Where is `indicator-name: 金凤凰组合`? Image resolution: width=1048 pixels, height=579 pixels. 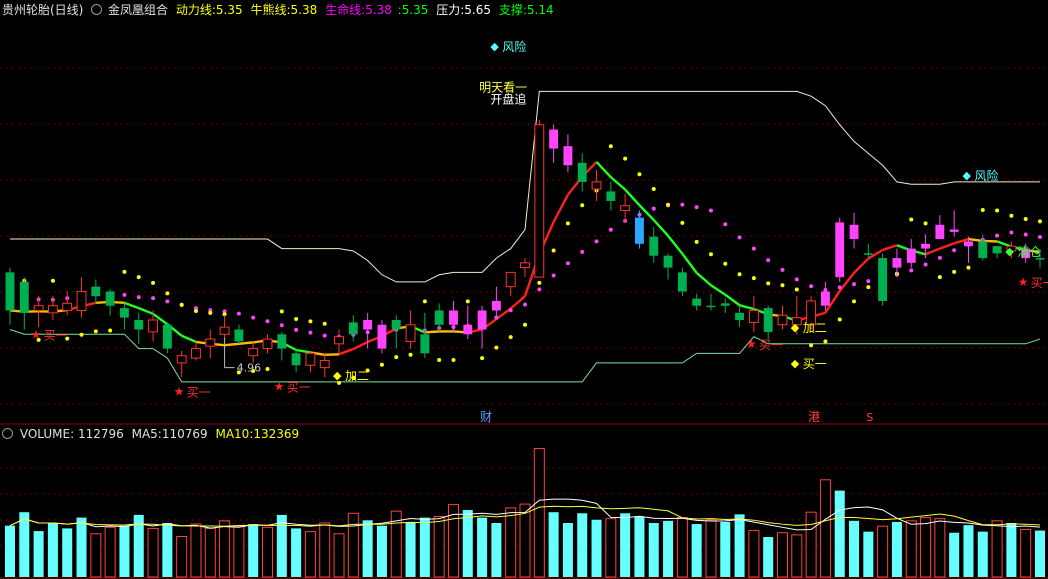
indicator-name: 金凤凰组合 is located at coordinates (138, 10).